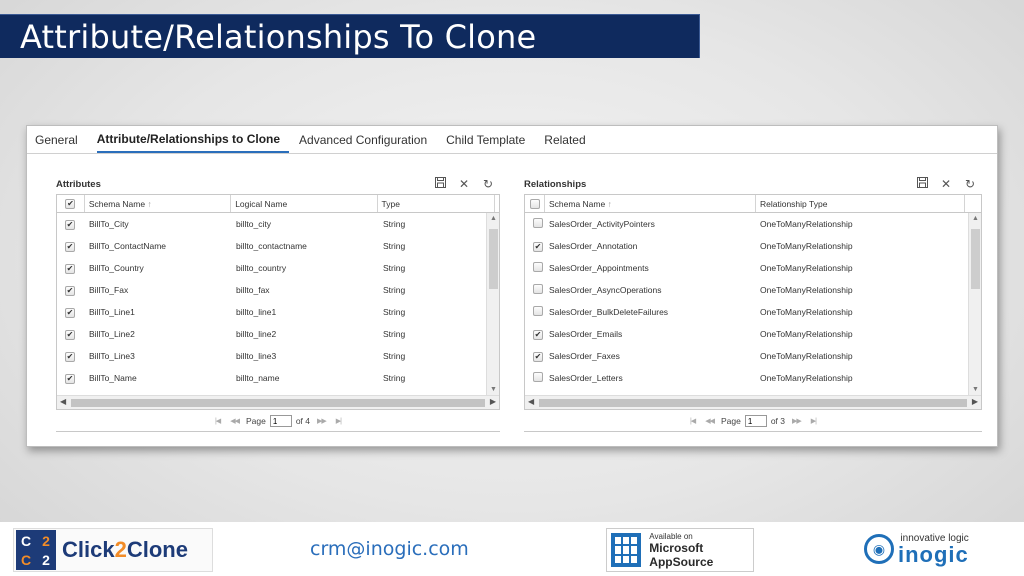  Describe the element at coordinates (278, 356) in the screenshot. I see `table-row: ✔ BillTo_Line3 billto_line3 String` at that location.